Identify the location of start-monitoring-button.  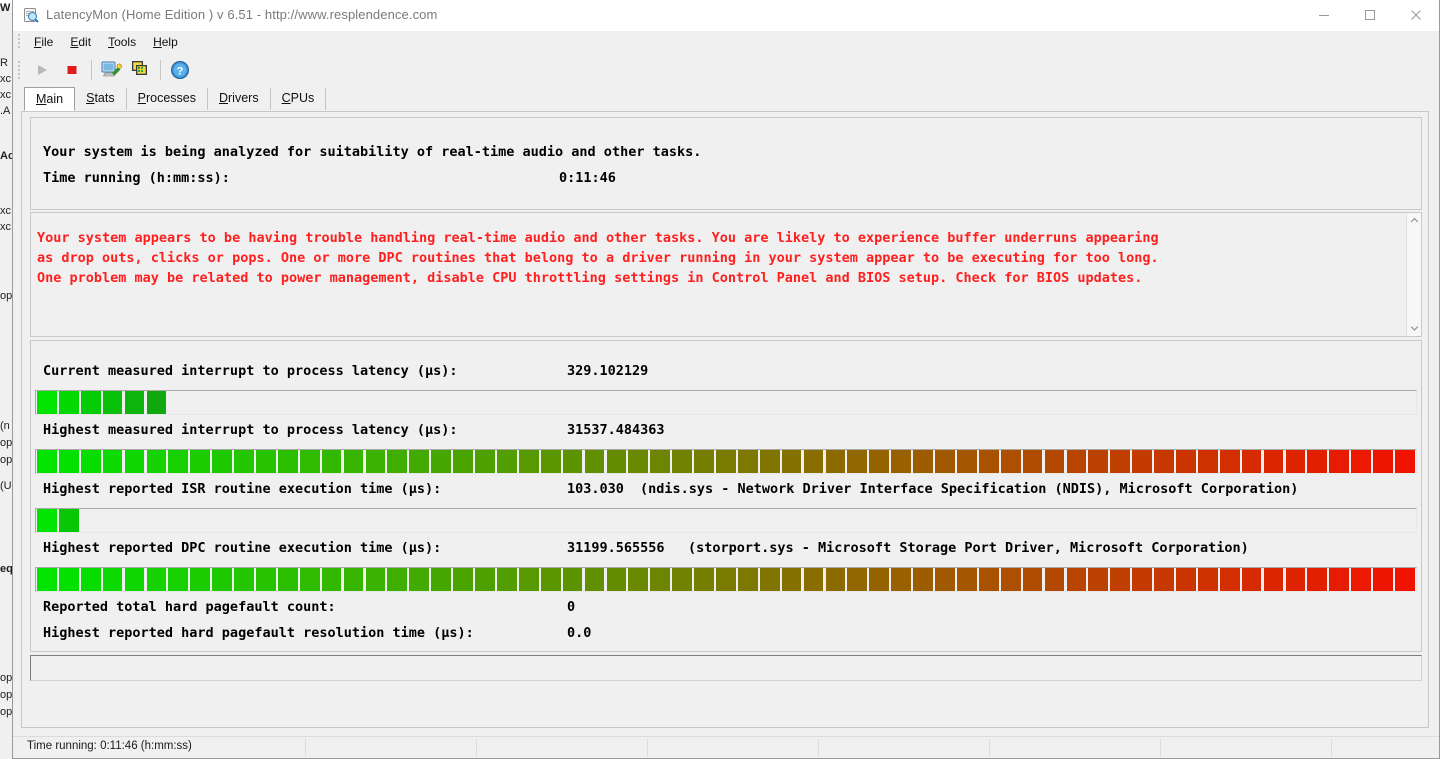
(42, 70).